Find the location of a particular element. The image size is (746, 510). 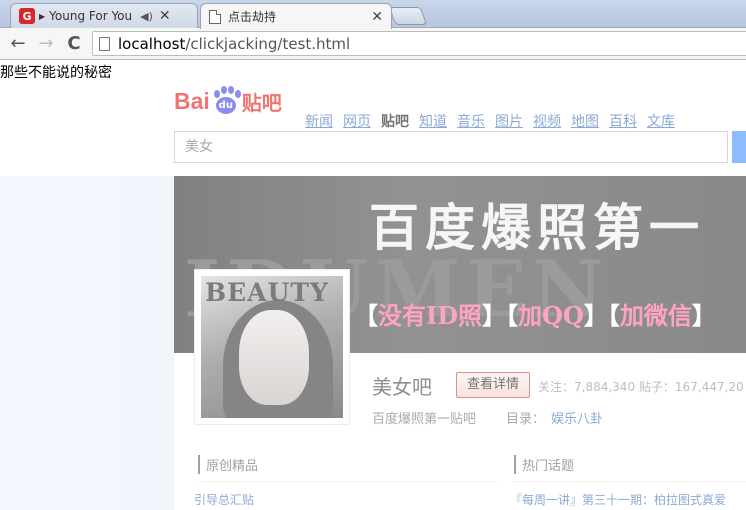

forum-sections: 原创精品 引导总汇贴 热门话题 『每周一讲』第三十一期：柏拉图式真爱 is located at coordinates (460, 475).